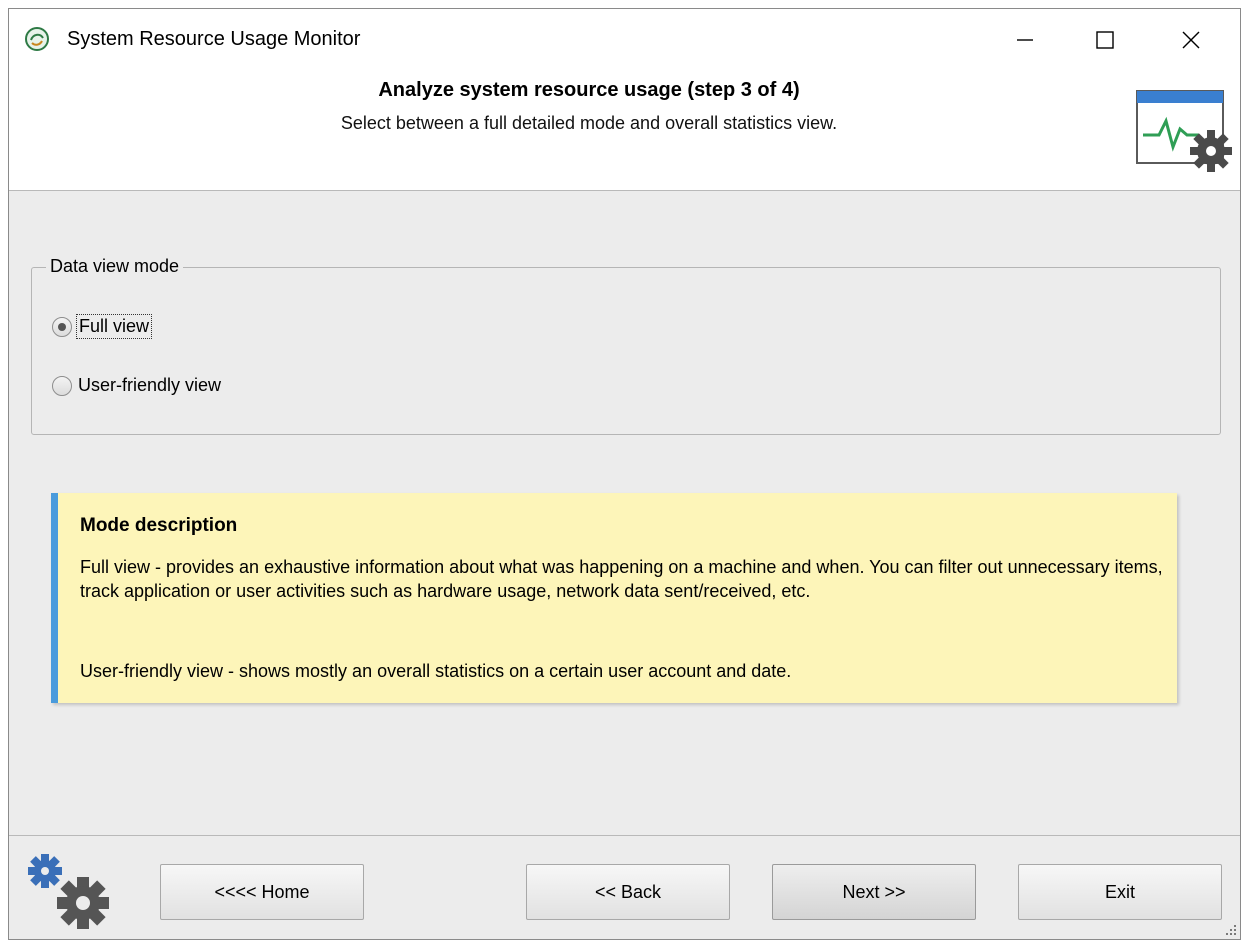  Describe the element at coordinates (628, 892) in the screenshot. I see `back-button: << Back` at that location.